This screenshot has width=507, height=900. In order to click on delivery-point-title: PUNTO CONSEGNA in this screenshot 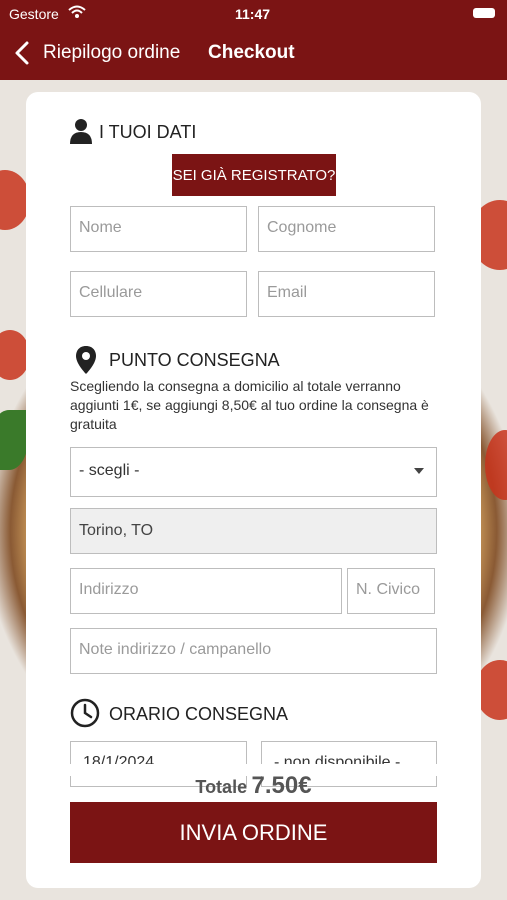, I will do `click(194, 360)`.